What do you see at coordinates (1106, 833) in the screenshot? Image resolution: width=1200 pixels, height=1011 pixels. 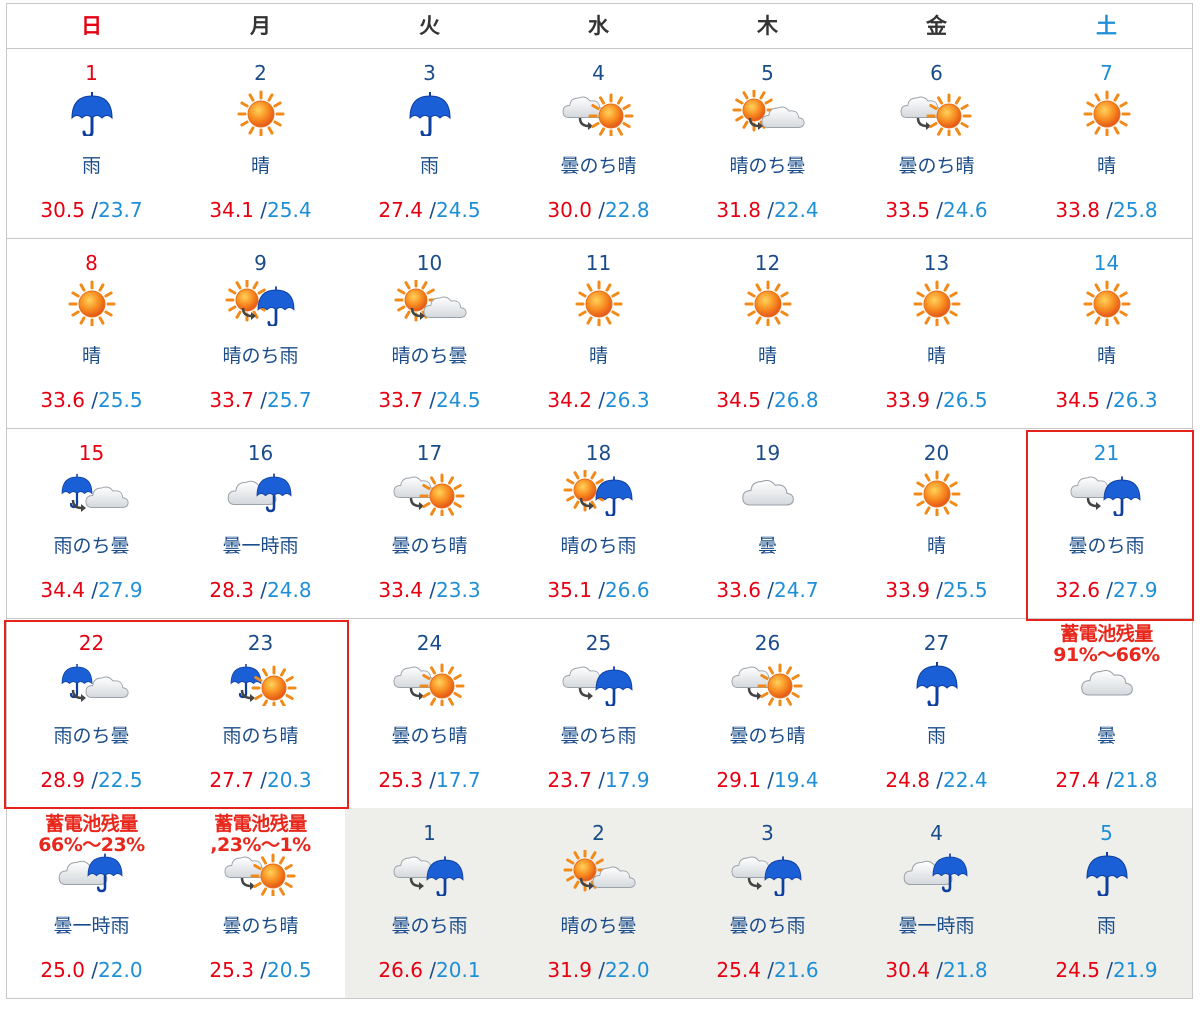 I see `day-number: 5` at bounding box center [1106, 833].